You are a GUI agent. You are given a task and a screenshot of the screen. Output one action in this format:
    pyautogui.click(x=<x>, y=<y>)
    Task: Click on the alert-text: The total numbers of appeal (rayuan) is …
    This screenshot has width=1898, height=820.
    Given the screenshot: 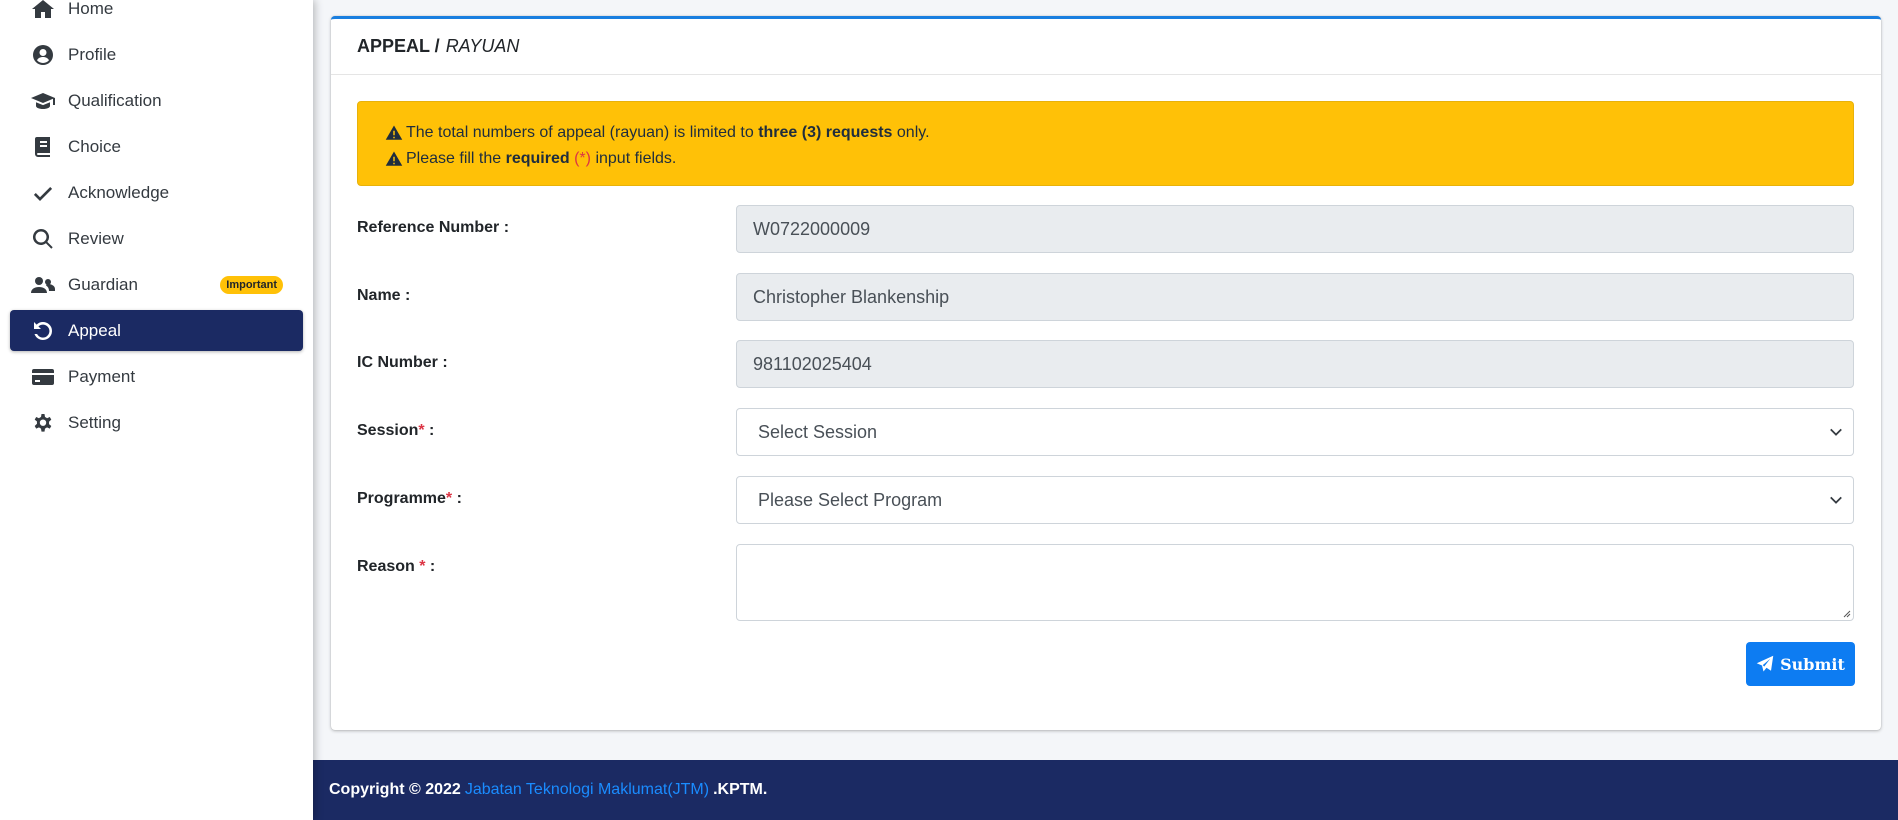 What is the action you would take?
    pyautogui.click(x=580, y=132)
    